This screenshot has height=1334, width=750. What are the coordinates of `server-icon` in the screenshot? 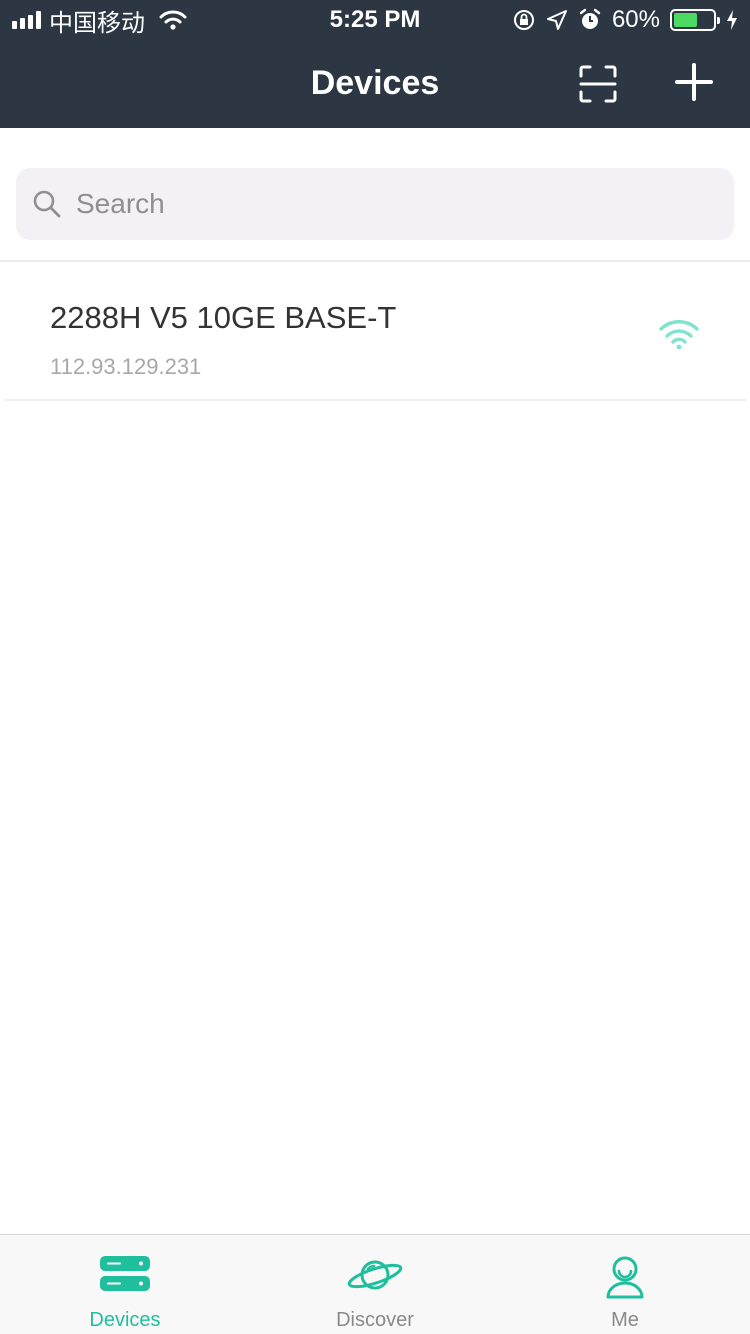 It's located at (125, 1273).